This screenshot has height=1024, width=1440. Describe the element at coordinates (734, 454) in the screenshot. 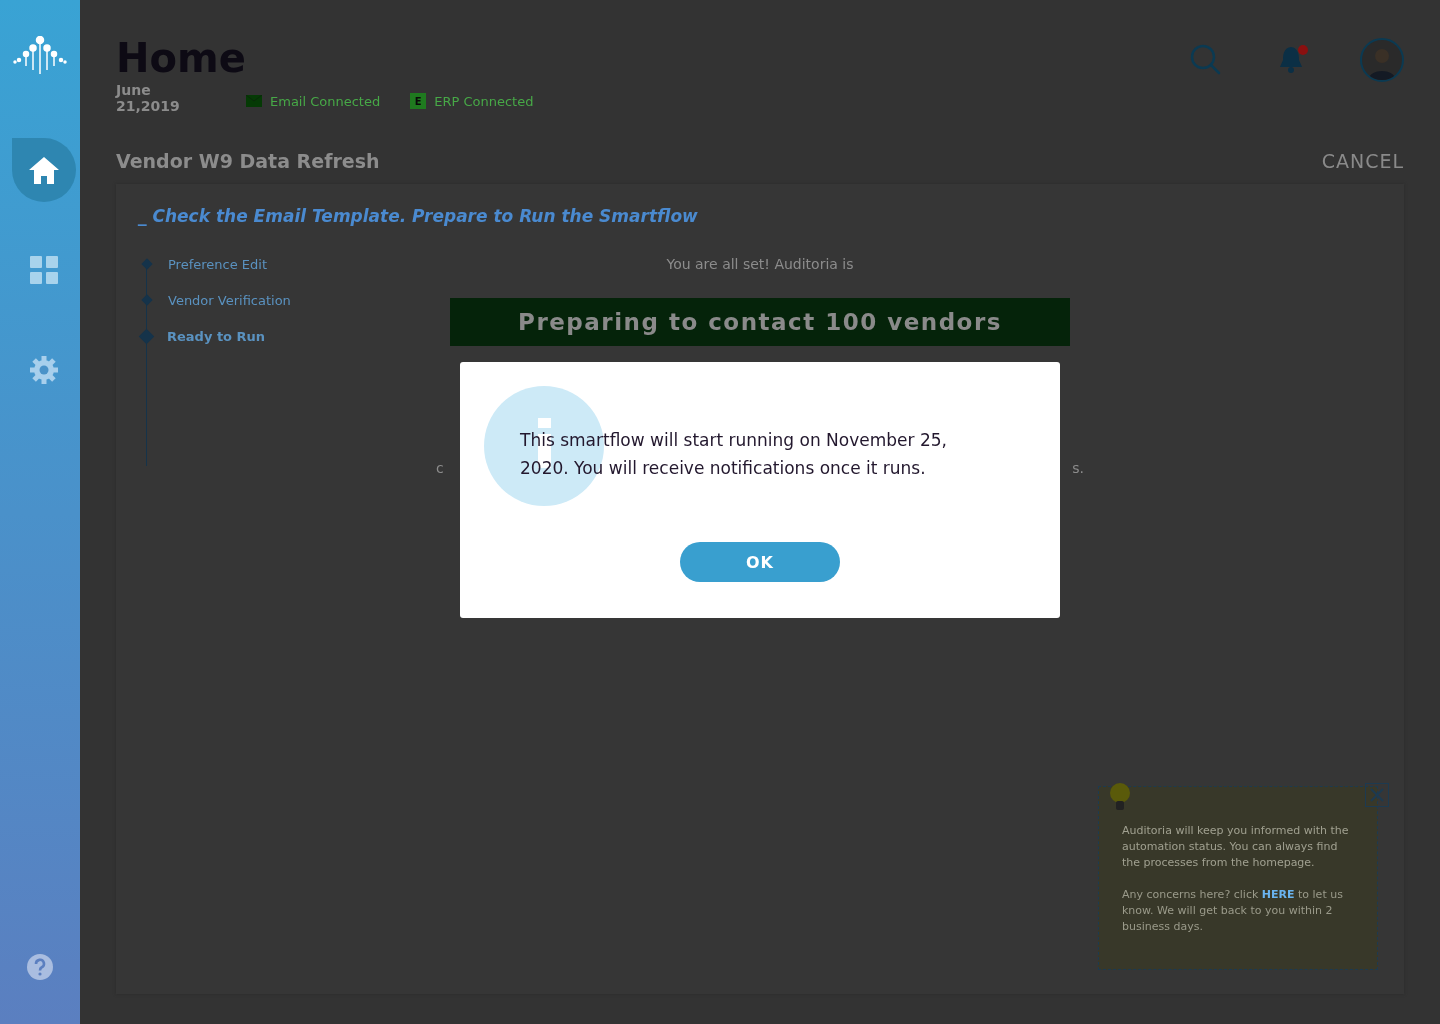

I see `dialog-message: This smartflow will start running on November 25, 2020. You will receive notifications once it runs.` at that location.